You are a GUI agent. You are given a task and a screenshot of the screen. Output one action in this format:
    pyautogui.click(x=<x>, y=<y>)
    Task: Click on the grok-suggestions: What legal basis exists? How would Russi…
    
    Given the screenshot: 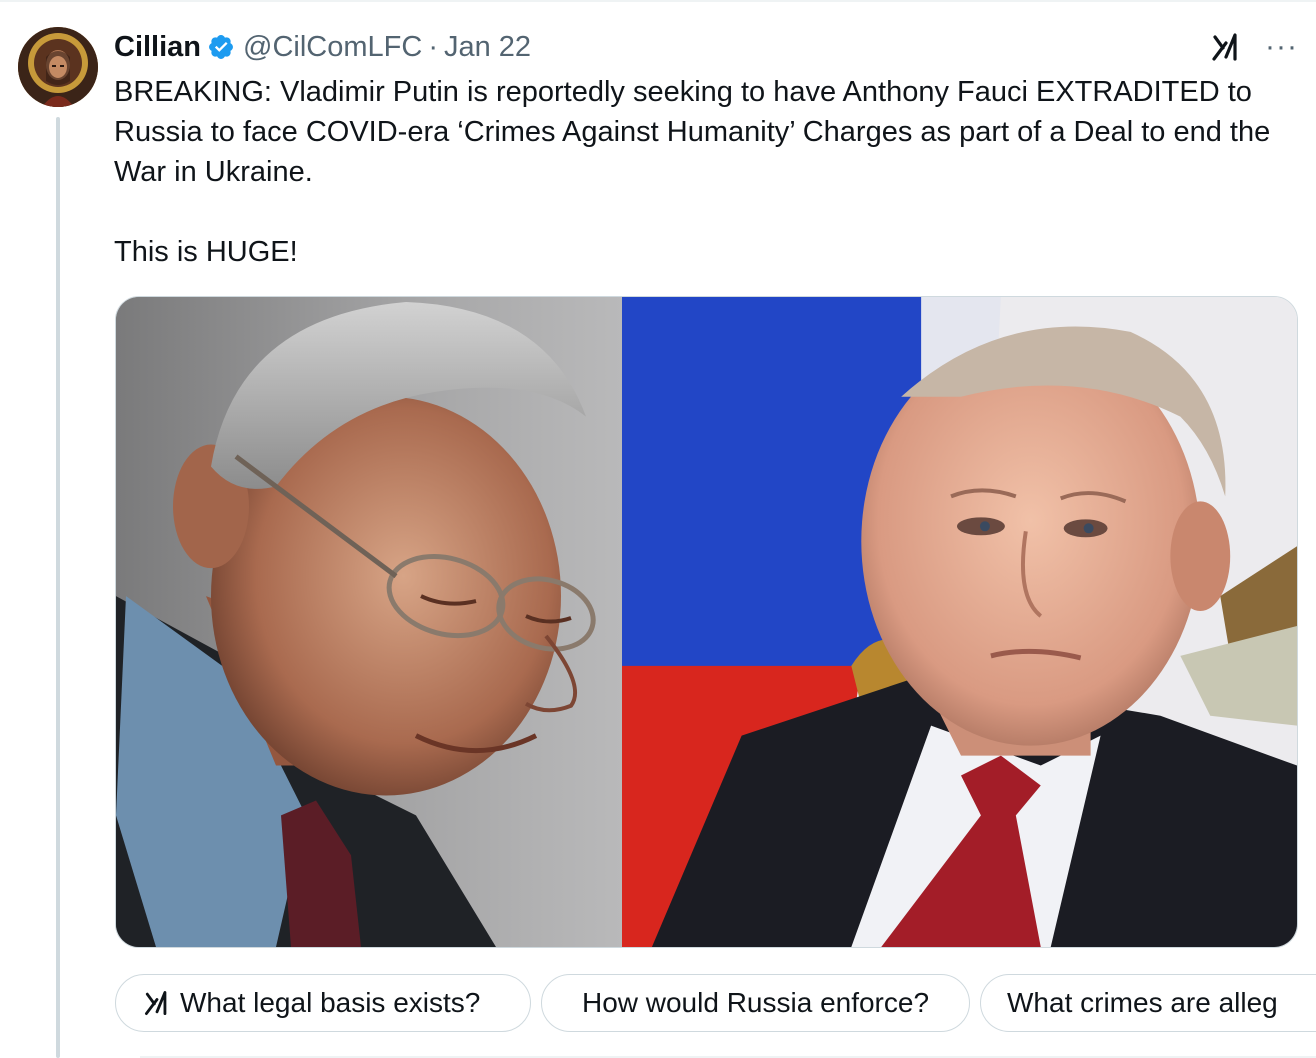 What is the action you would take?
    pyautogui.click(x=715, y=1004)
    